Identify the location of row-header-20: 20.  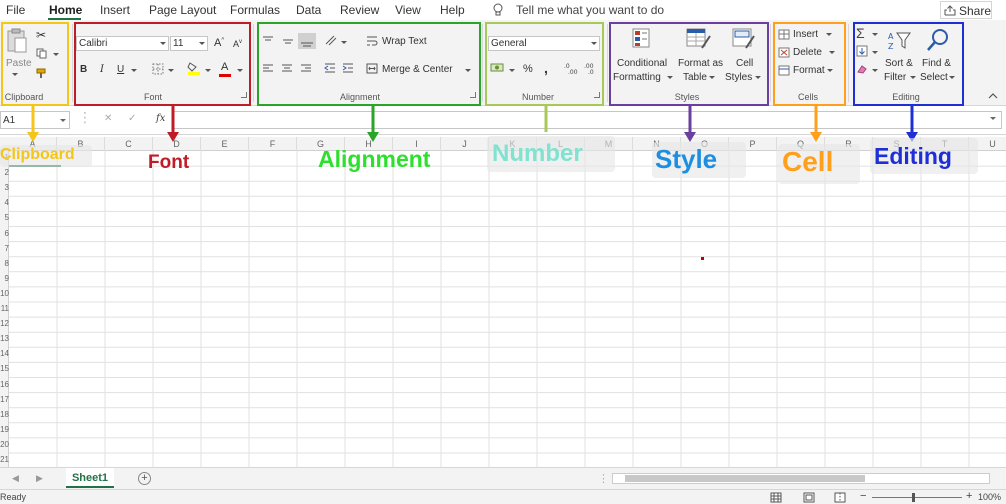
(4, 444).